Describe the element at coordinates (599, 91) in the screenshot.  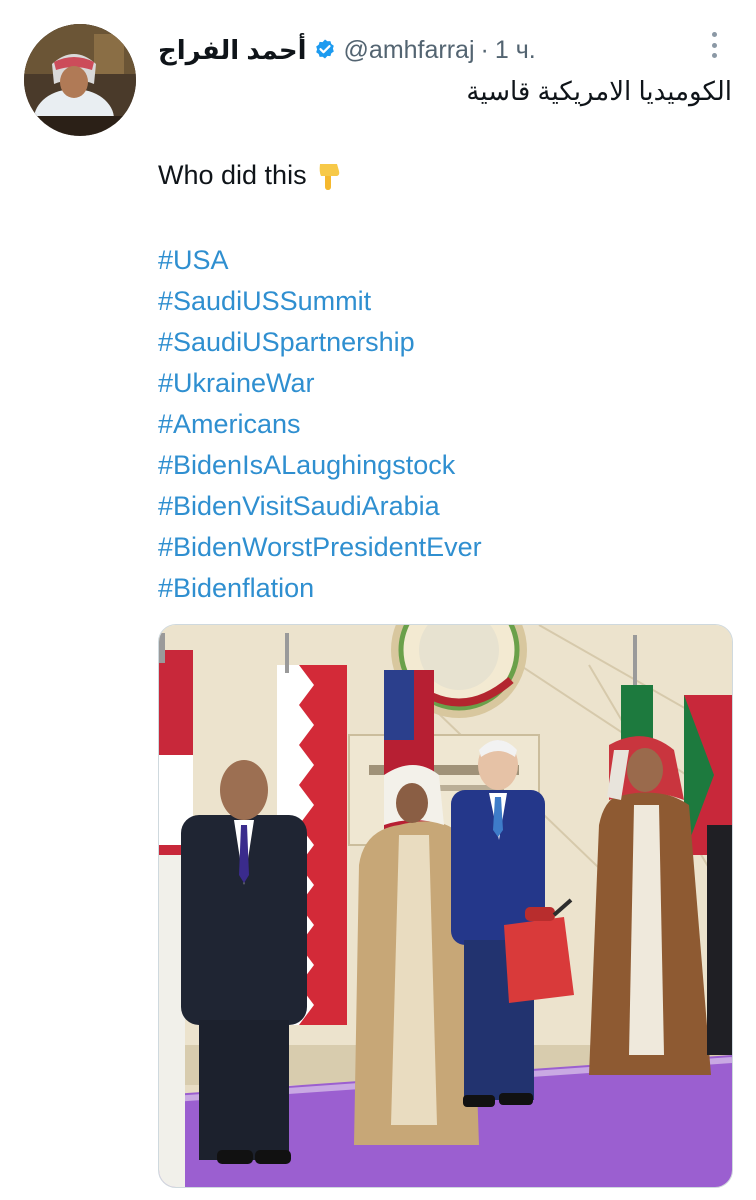
I see `tweet-text-arabic: الكوميديا الامريكية قاسية` at that location.